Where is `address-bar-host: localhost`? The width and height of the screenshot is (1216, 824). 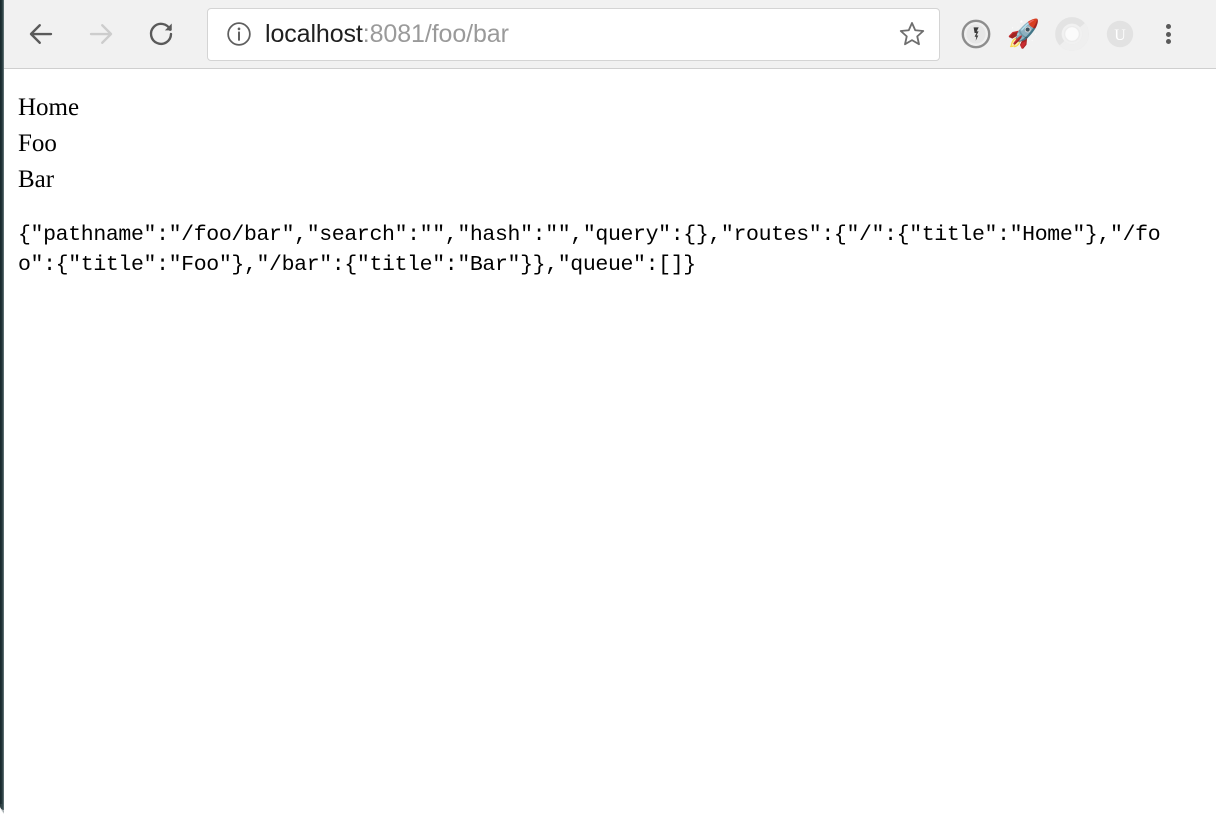 address-bar-host: localhost is located at coordinates (314, 34).